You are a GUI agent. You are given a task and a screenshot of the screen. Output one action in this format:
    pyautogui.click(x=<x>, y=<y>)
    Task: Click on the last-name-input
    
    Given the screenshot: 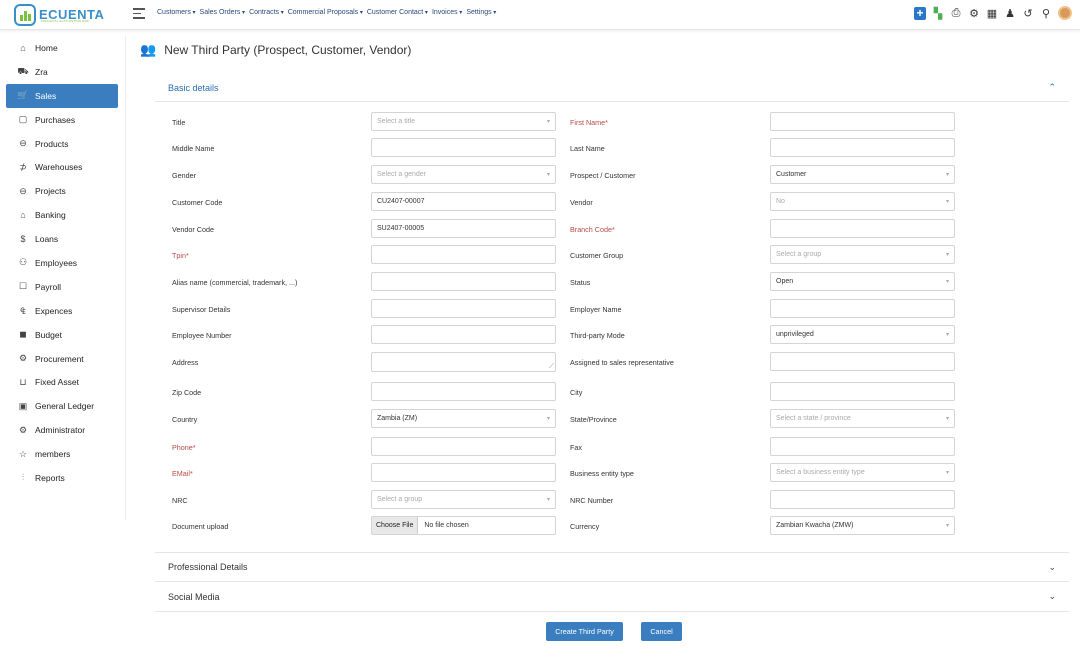 What is the action you would take?
    pyautogui.click(x=862, y=147)
    